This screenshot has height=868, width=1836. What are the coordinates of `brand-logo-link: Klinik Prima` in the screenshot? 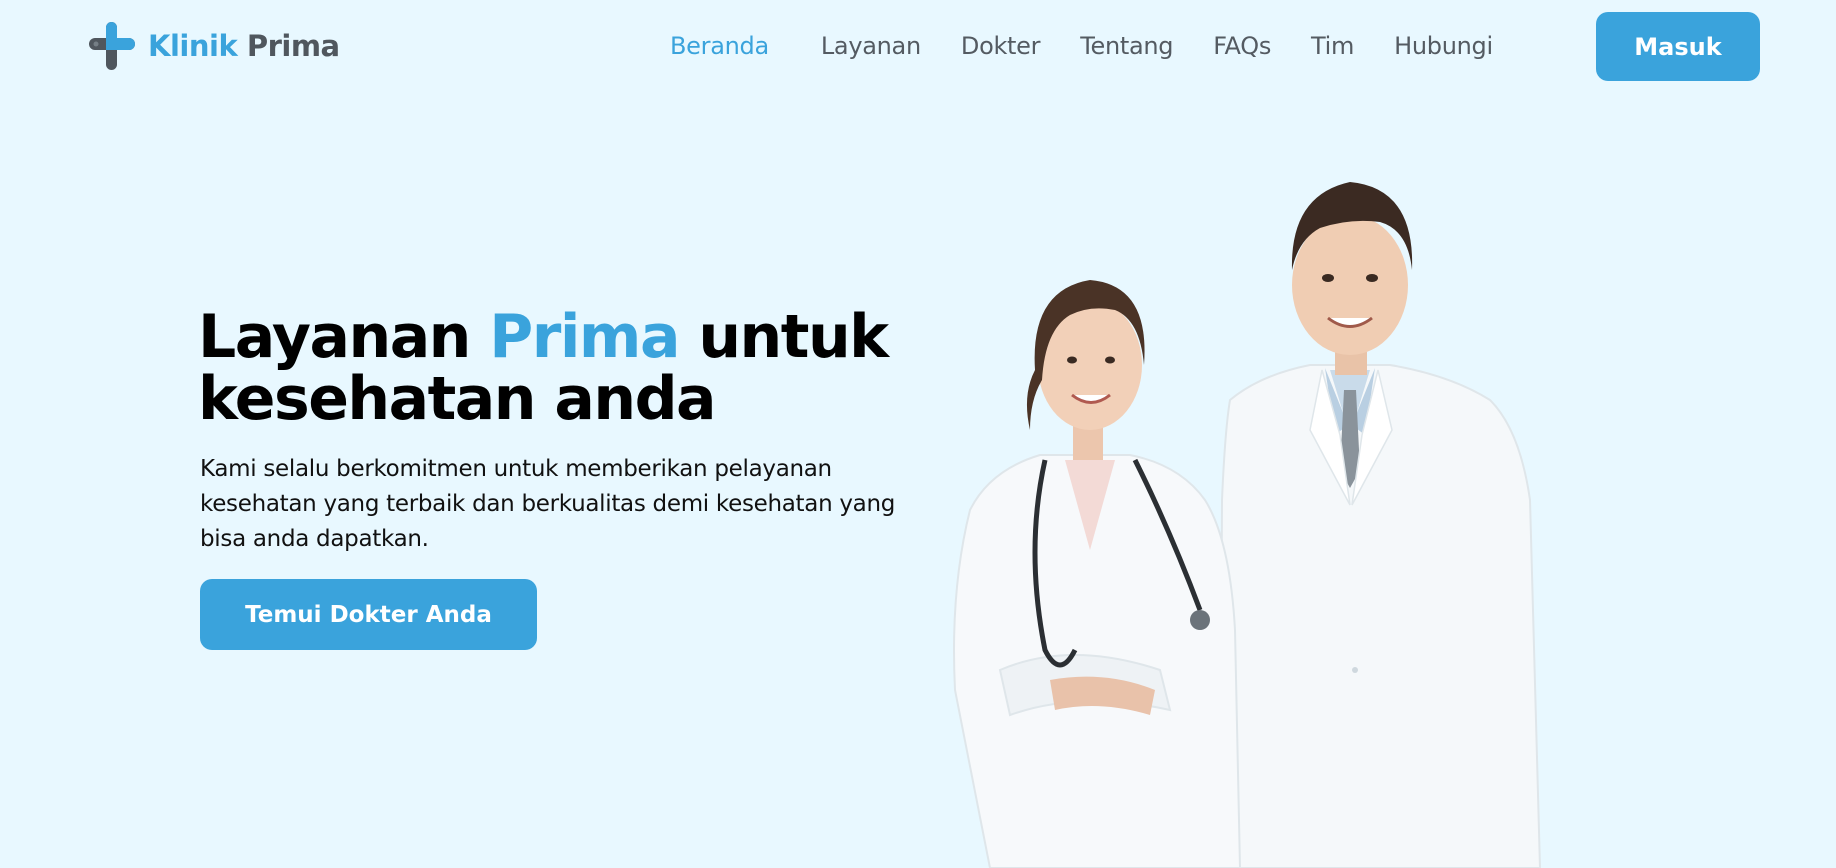 It's located at (214, 46).